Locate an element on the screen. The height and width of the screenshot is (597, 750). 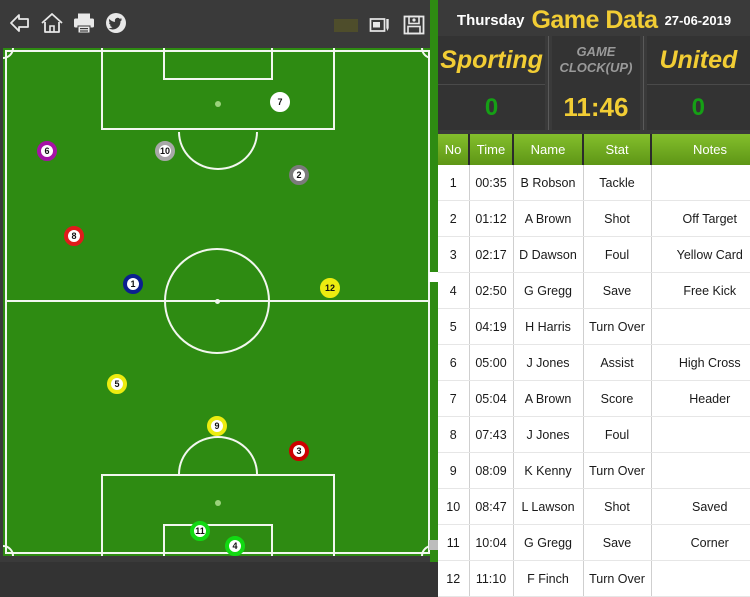
table-row: 5 04:19 H Harris Turn Over is located at coordinates (594, 326).